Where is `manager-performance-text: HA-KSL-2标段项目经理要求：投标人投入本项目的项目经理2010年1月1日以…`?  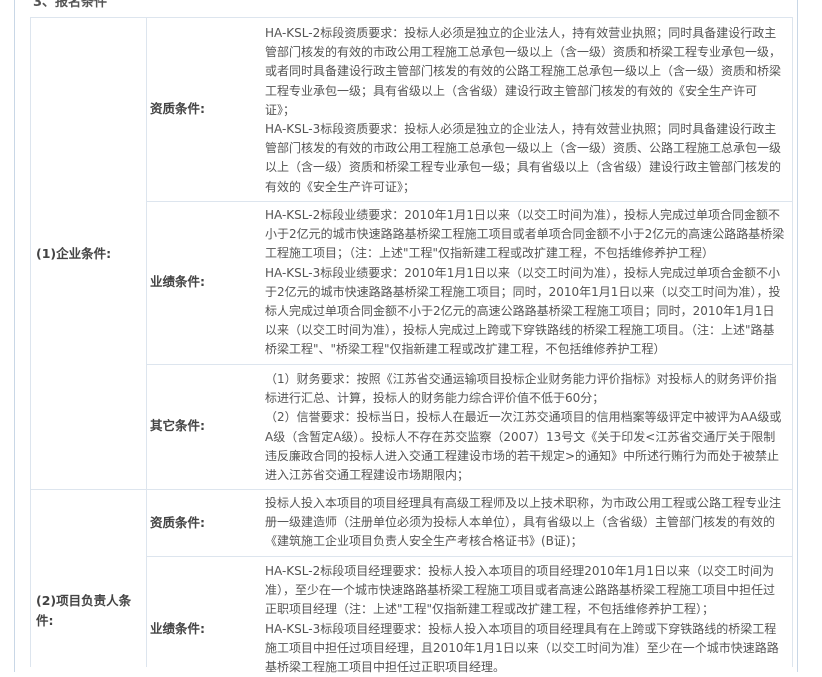
manager-performance-text: HA-KSL-2标段项目经理要求：投标人投入本项目的项目经理2010年1月1日以… is located at coordinates (522, 619).